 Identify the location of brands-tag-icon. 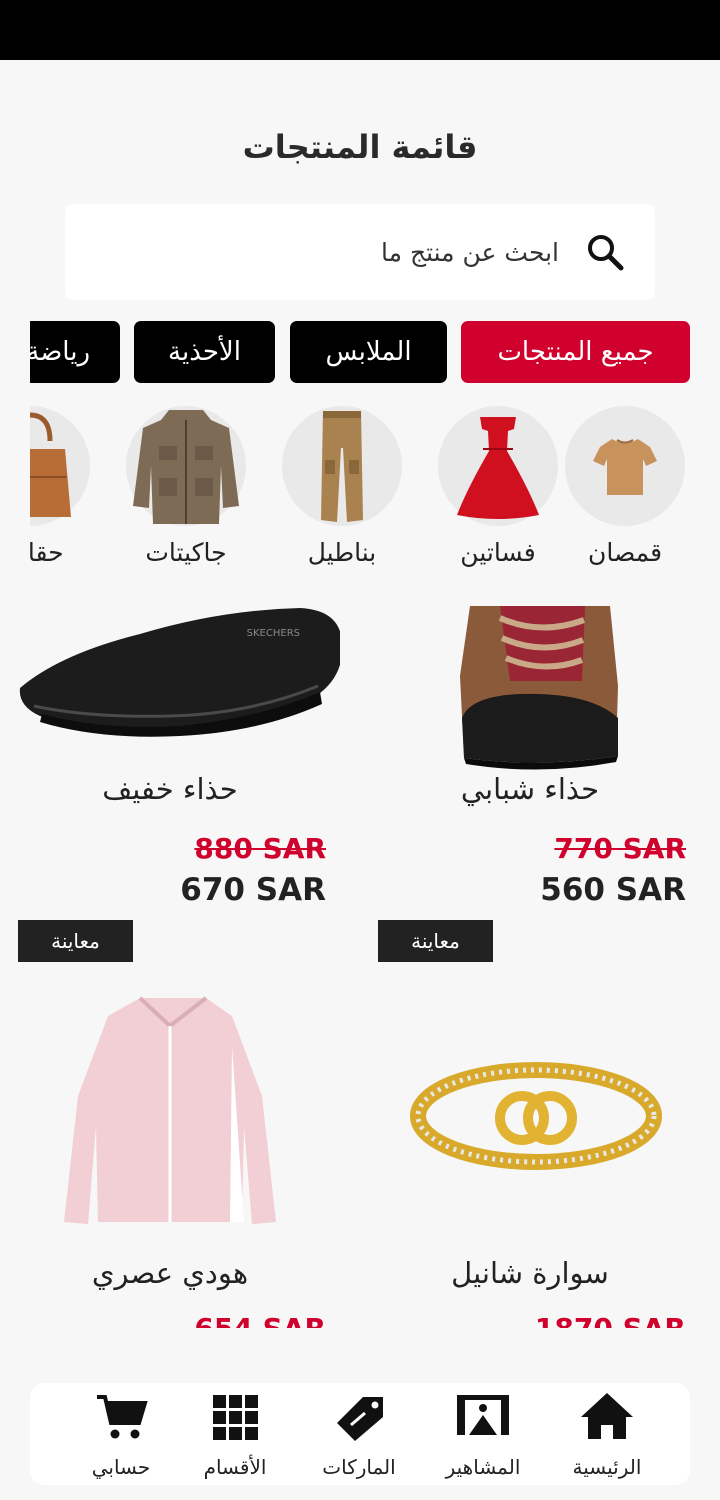
(360, 1419).